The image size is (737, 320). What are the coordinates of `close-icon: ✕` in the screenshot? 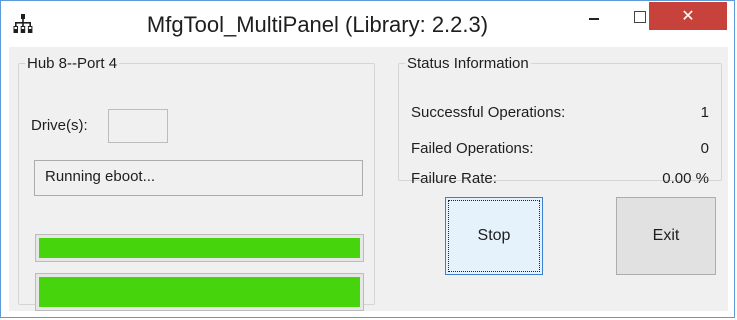 It's located at (688, 16).